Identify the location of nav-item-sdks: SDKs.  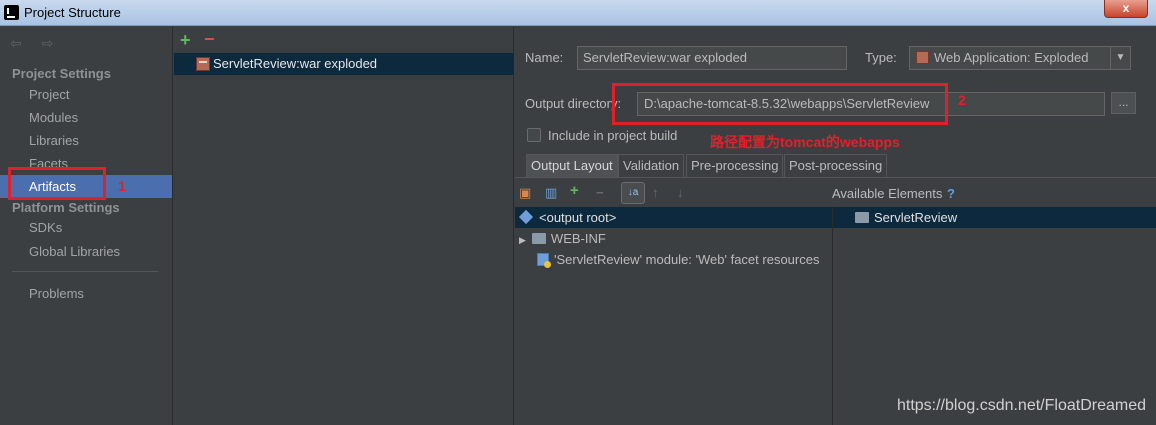
(86, 227).